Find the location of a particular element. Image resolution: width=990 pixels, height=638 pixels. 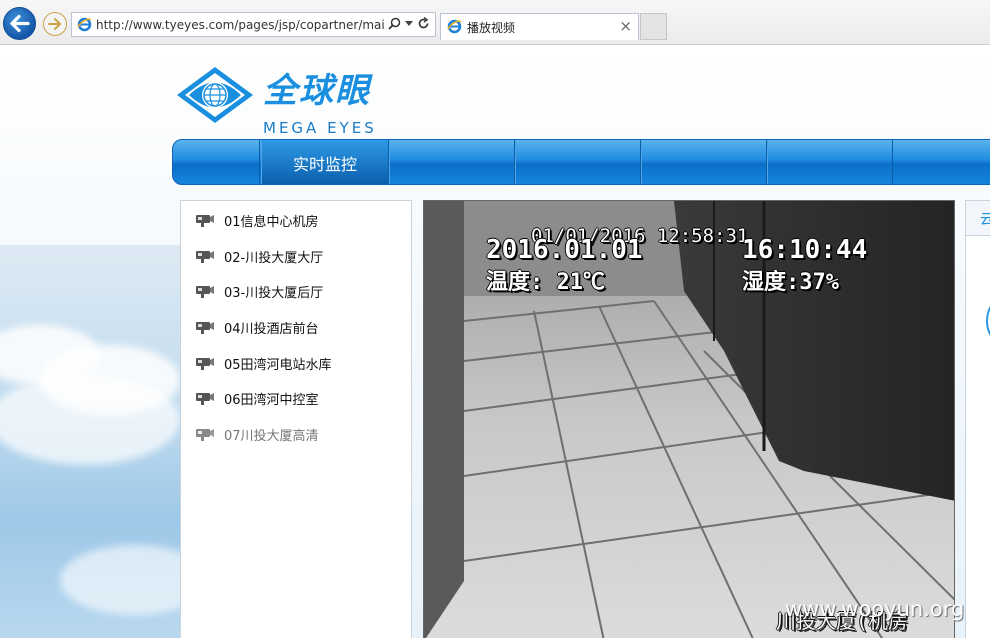

camera-item-02: 02-川投大厦大厅 is located at coordinates (259, 256).